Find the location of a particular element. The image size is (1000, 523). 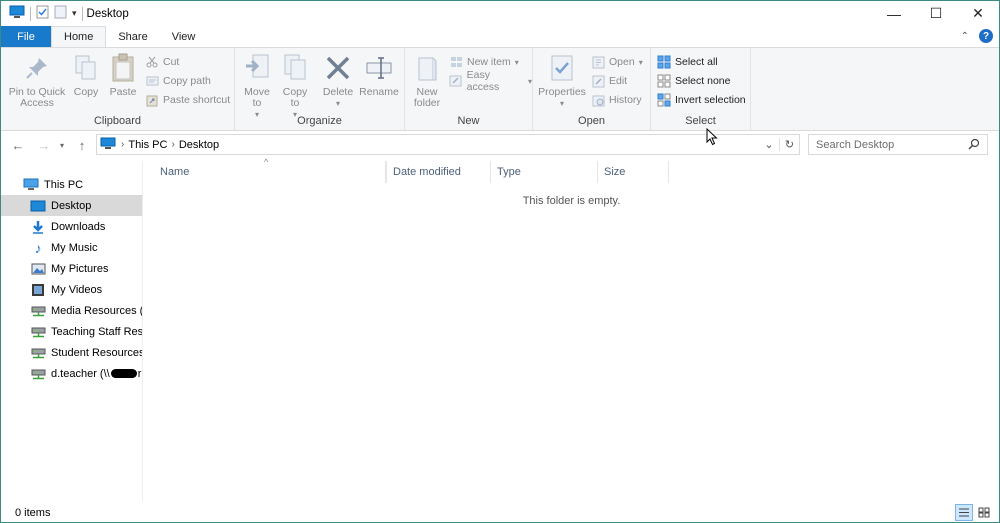

delete-button: Delete ▾ is located at coordinates (338, 80).